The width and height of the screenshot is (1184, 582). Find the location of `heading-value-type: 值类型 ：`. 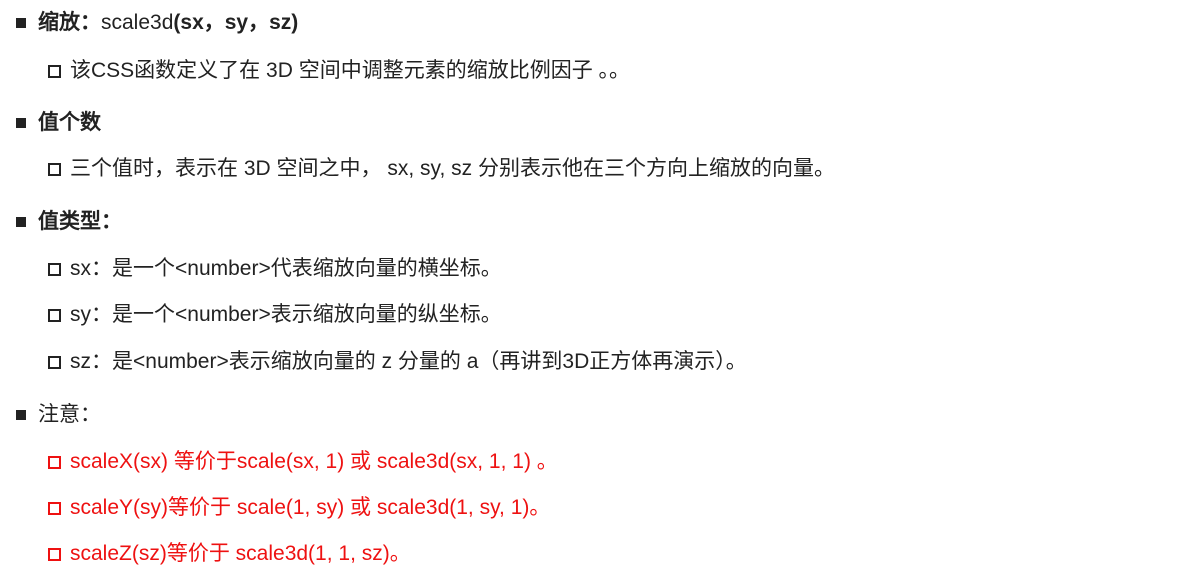

heading-value-type: 值类型 ： is located at coordinates (69, 222).